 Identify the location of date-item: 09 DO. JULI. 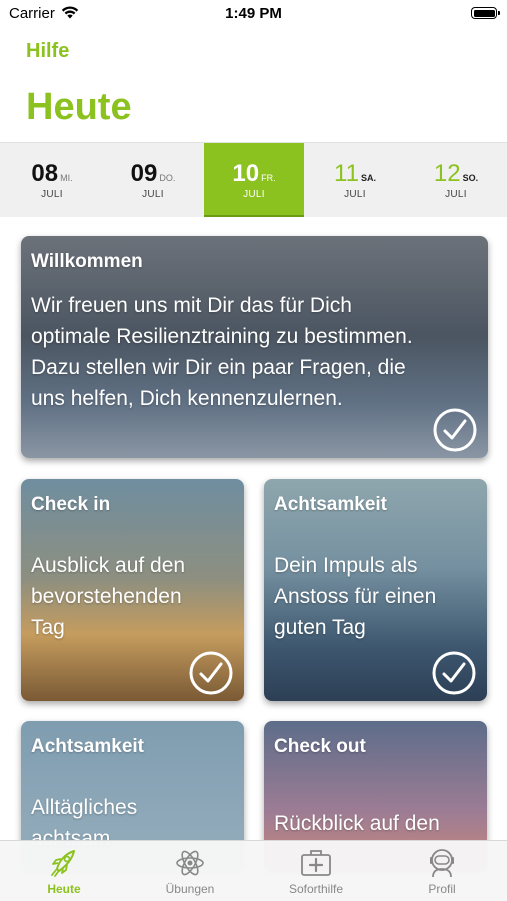
(153, 180).